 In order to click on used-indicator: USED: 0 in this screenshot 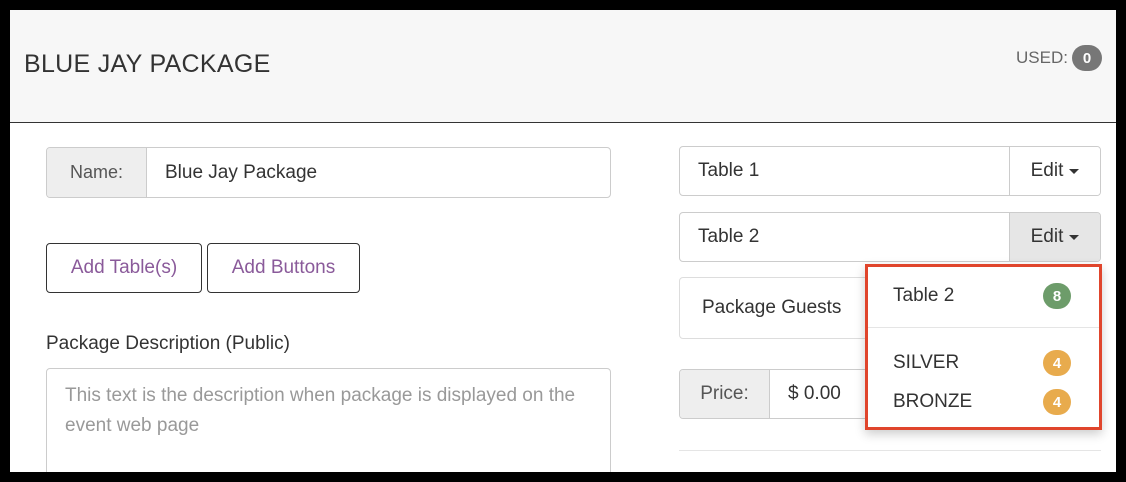, I will do `click(1059, 58)`.